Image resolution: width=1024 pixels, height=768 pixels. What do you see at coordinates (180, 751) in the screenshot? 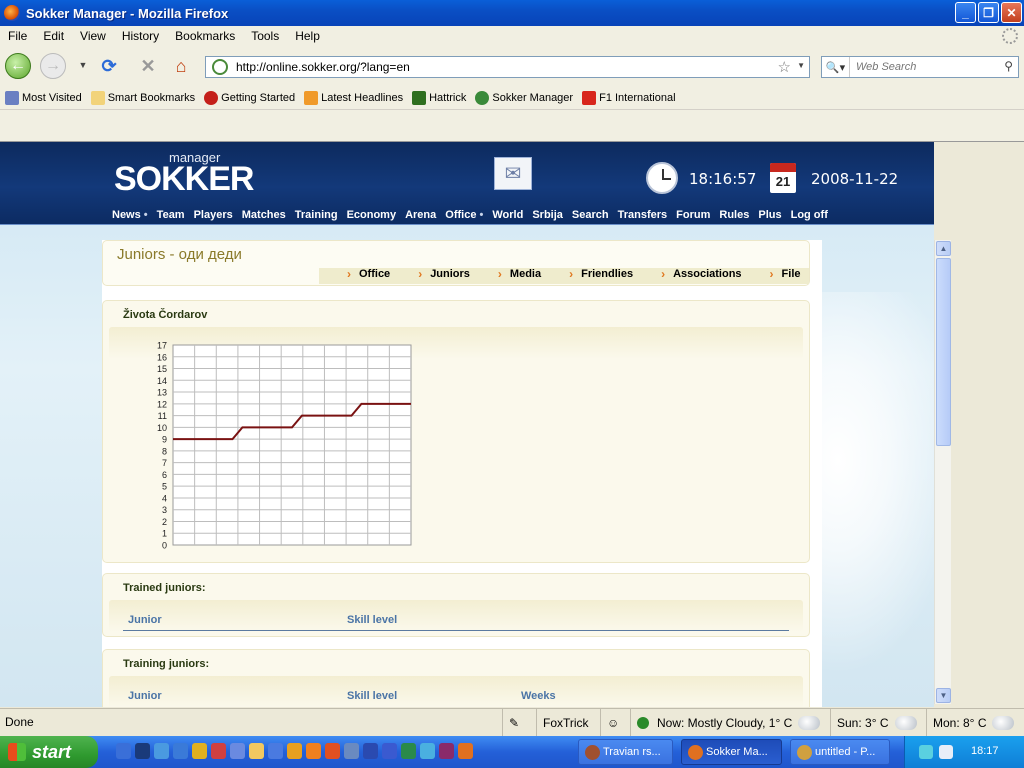
I see `ie-icon` at bounding box center [180, 751].